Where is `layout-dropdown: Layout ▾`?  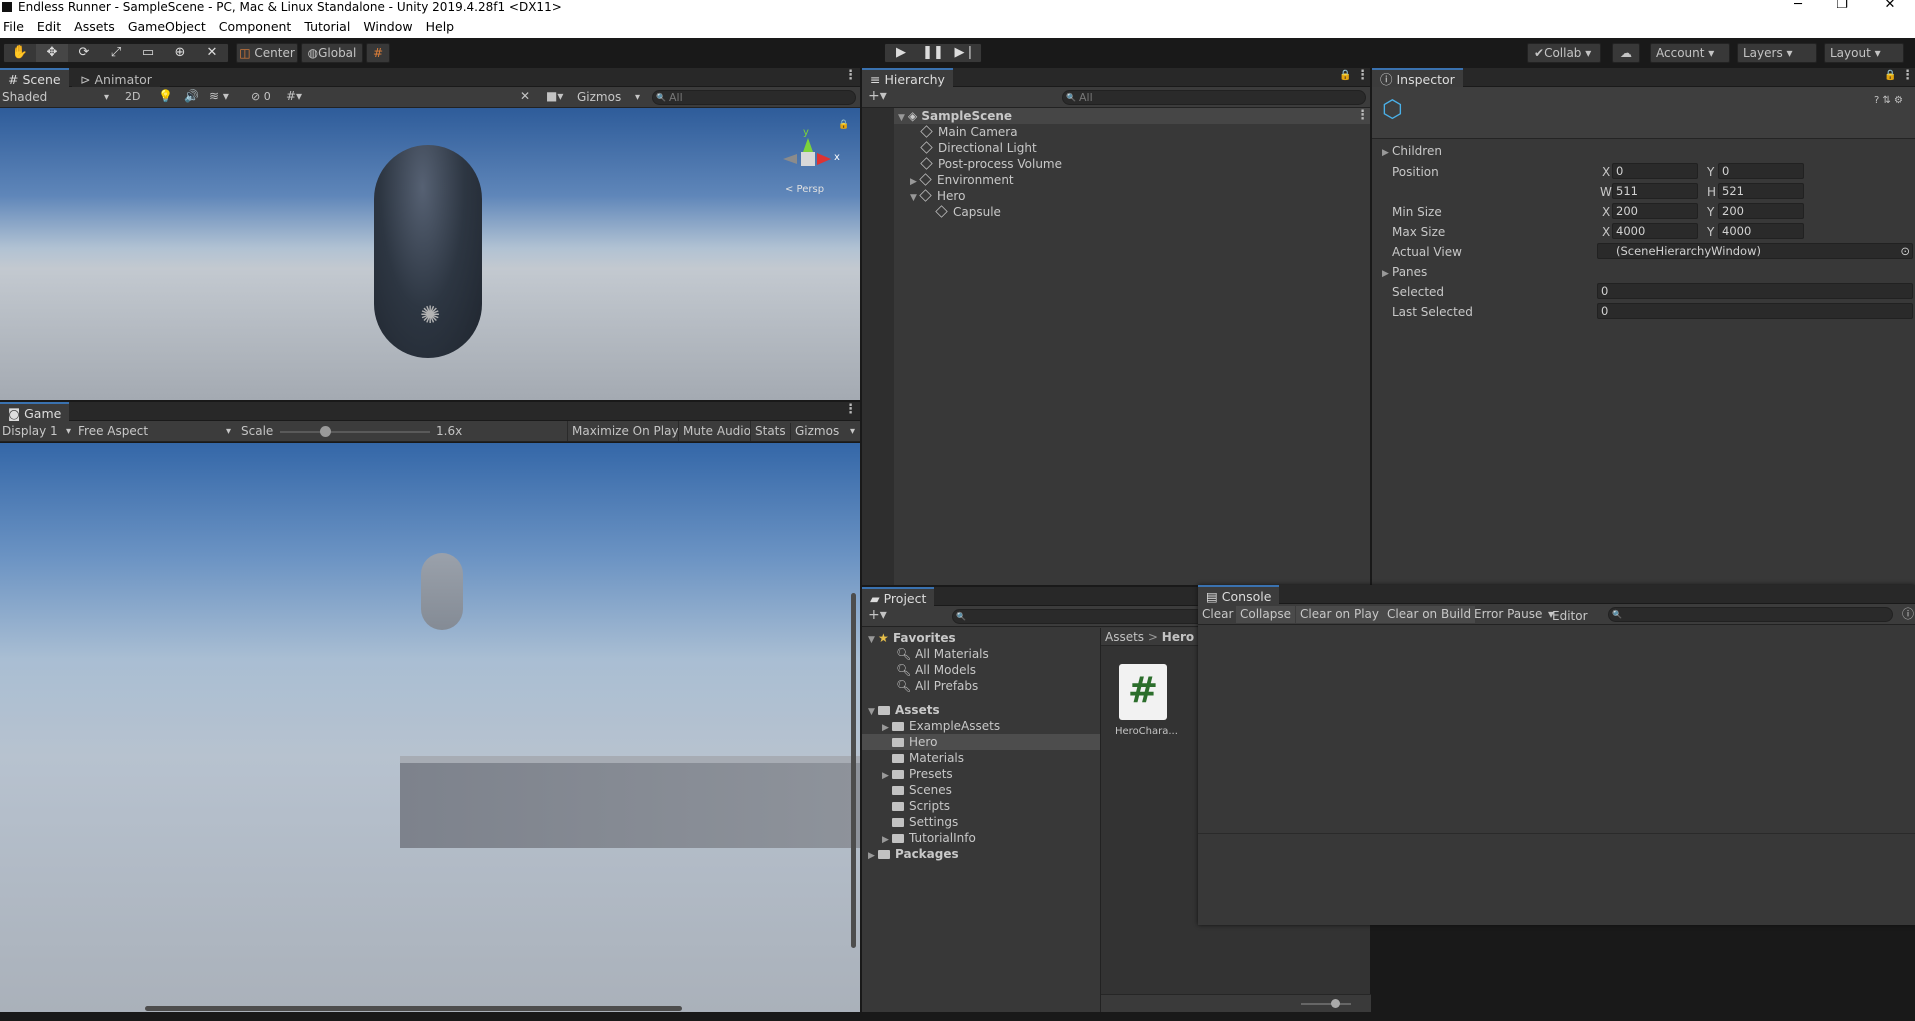
layout-dropdown: Layout ▾ is located at coordinates (1864, 53).